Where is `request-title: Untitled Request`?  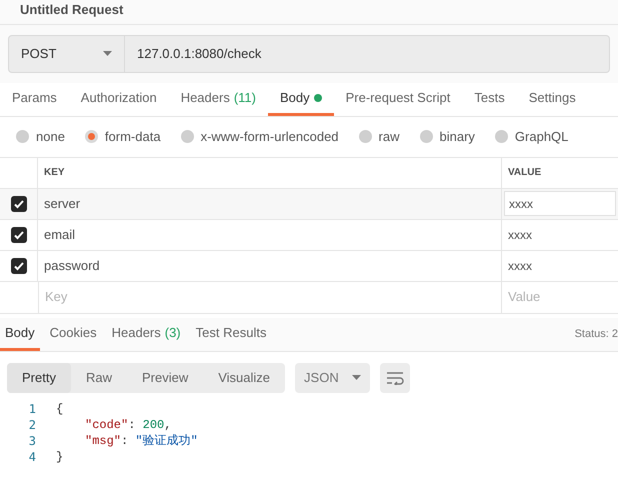 request-title: Untitled Request is located at coordinates (72, 9).